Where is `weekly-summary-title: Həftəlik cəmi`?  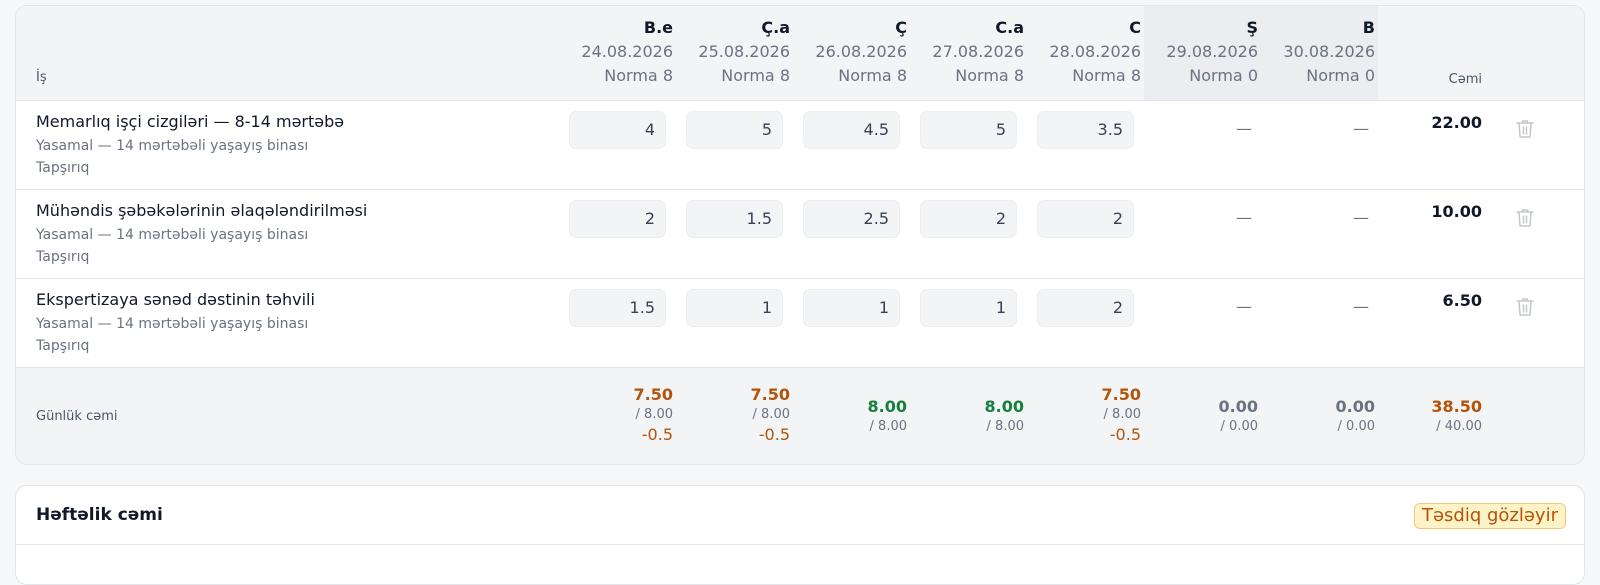 weekly-summary-title: Həftəlik cəmi is located at coordinates (99, 515).